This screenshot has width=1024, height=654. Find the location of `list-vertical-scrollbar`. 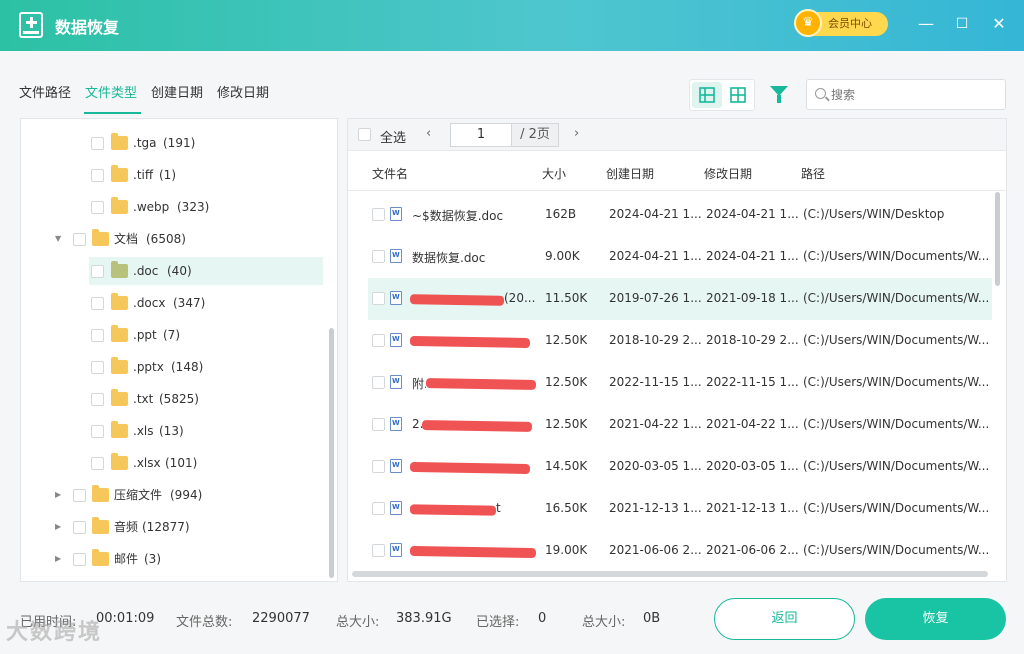

list-vertical-scrollbar is located at coordinates (997, 239).